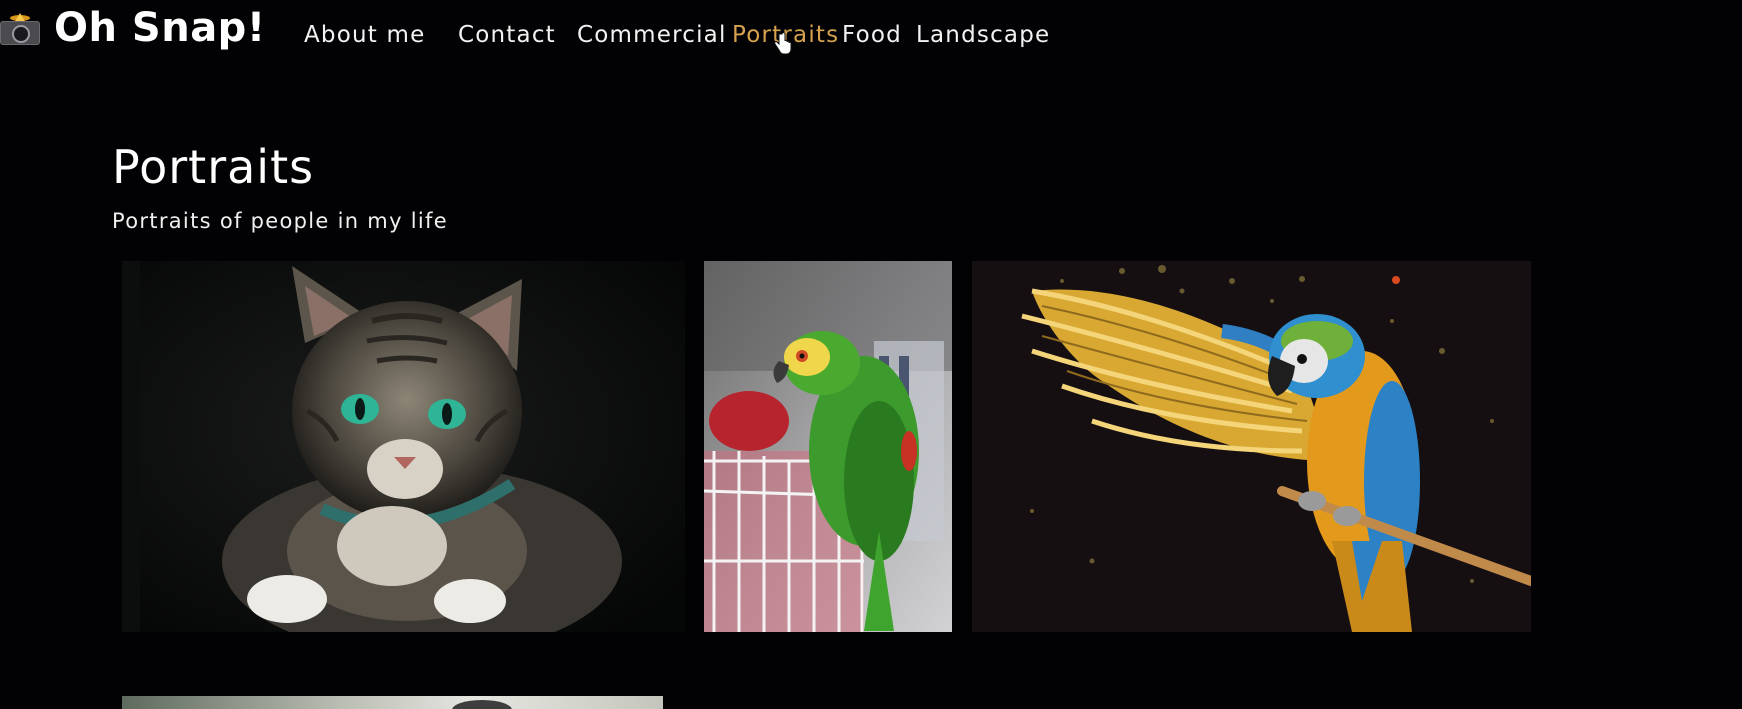 The height and width of the screenshot is (709, 1742). Describe the element at coordinates (364, 35) in the screenshot. I see `nav-about-me: About me` at that location.